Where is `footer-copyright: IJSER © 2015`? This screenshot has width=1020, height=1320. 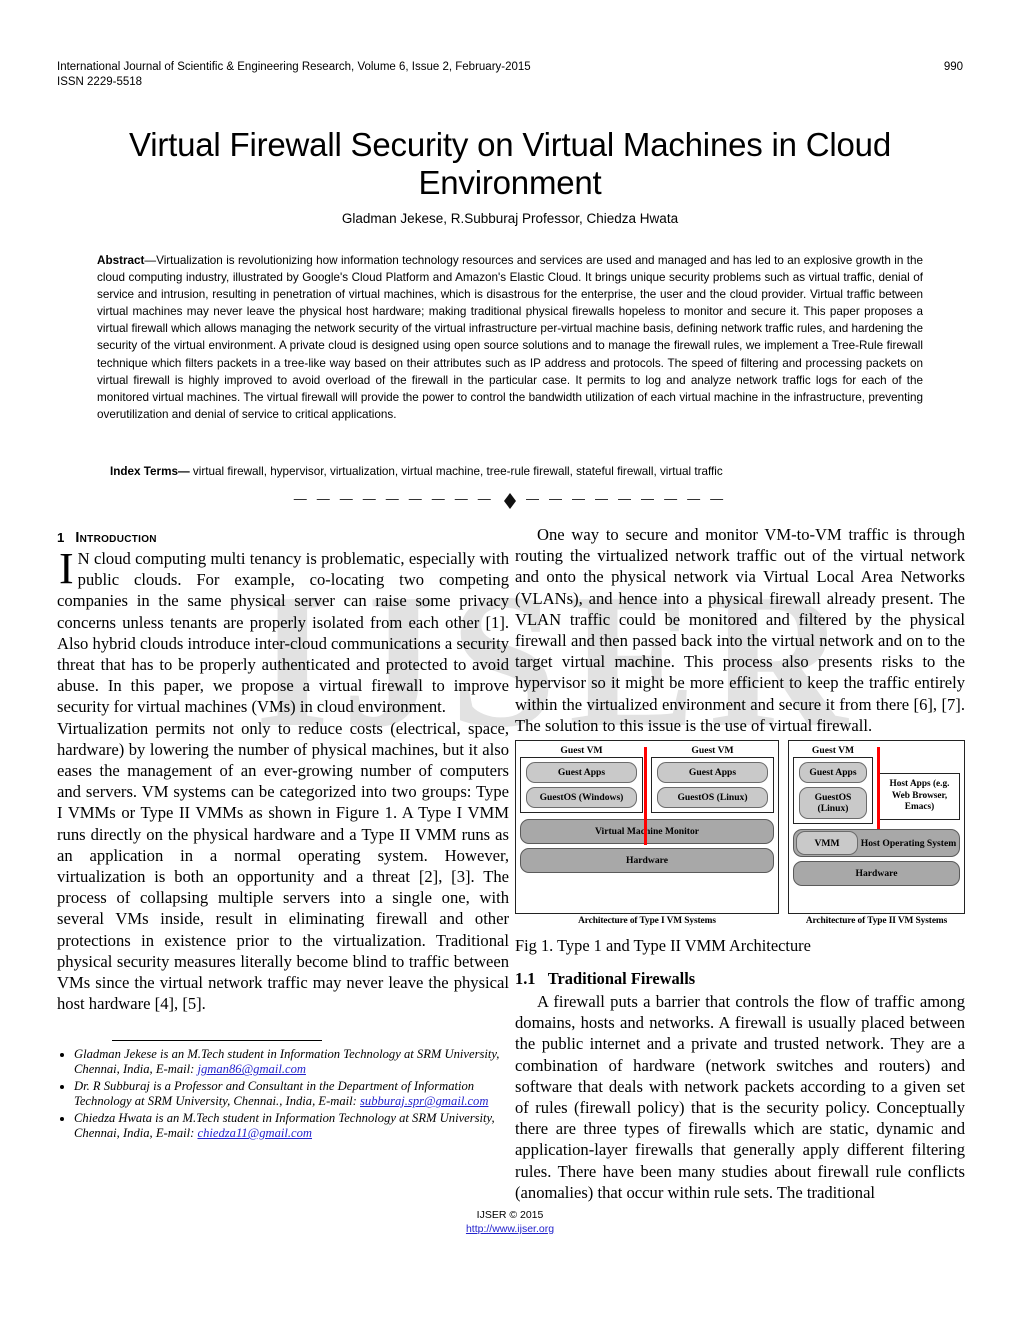 footer-copyright: IJSER © 2015 is located at coordinates (510, 1215).